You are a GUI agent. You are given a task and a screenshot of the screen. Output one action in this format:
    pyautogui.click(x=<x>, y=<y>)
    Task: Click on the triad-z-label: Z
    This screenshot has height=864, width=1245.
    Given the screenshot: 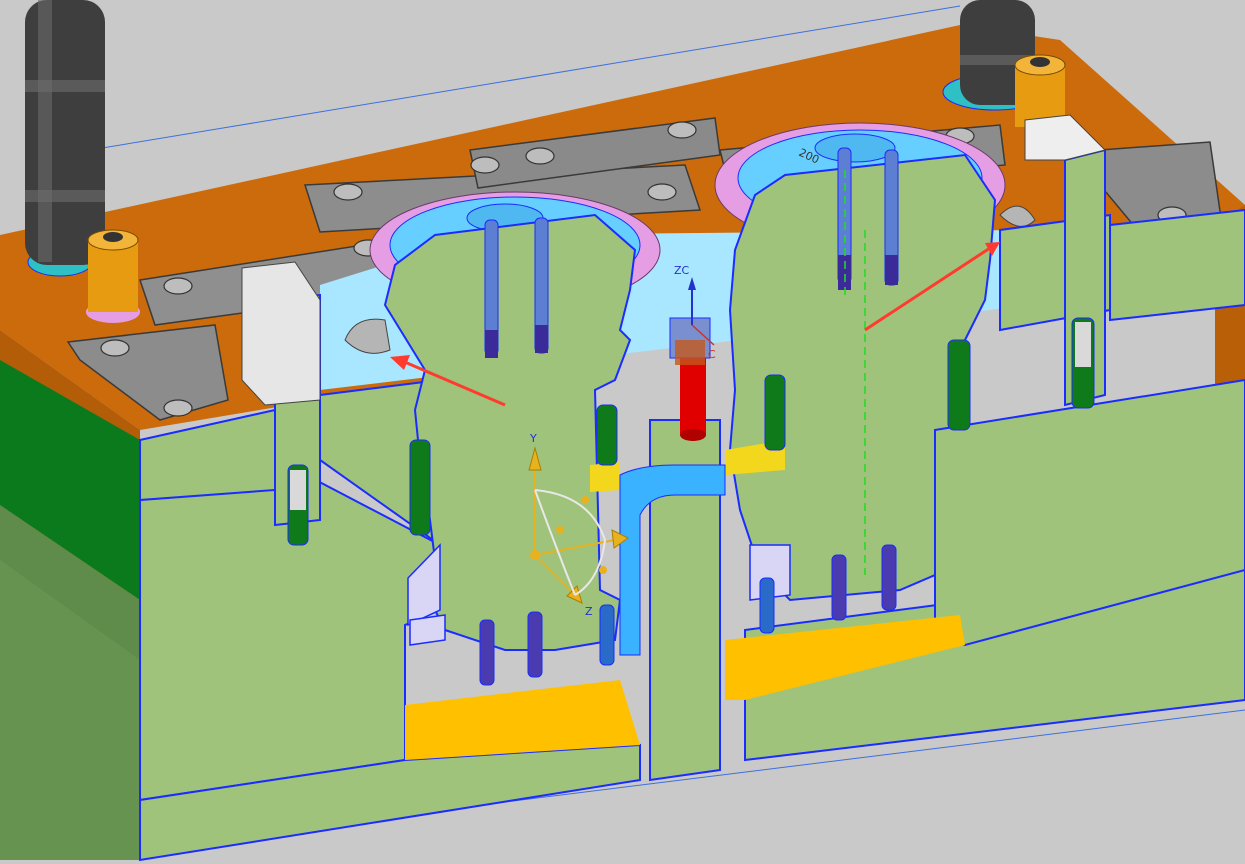 What is the action you would take?
    pyautogui.click(x=589, y=611)
    